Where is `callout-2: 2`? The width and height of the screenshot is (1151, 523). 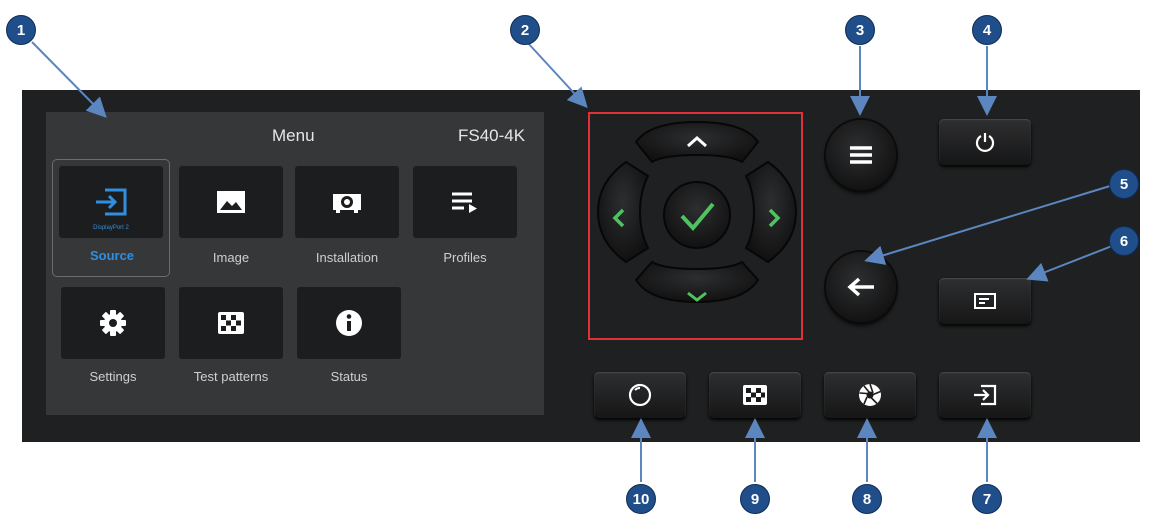 callout-2: 2 is located at coordinates (525, 30).